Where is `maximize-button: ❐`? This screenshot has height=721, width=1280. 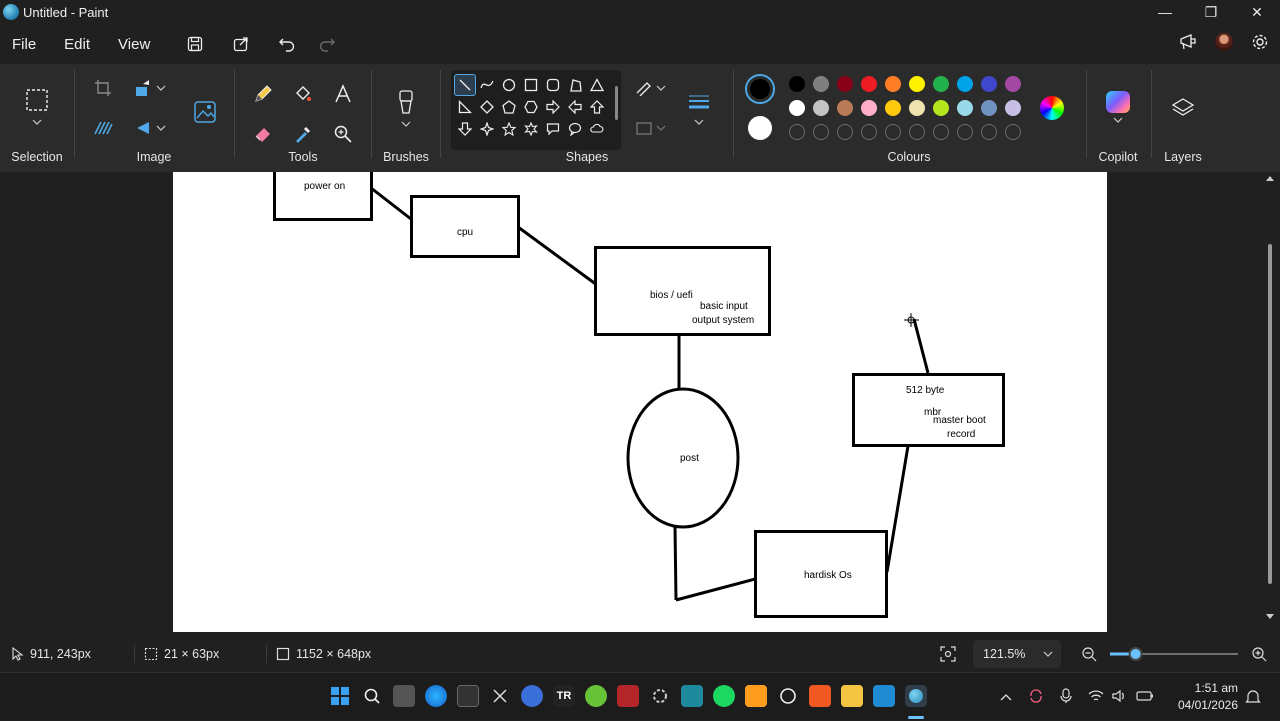 maximize-button: ❐ is located at coordinates (1211, 12).